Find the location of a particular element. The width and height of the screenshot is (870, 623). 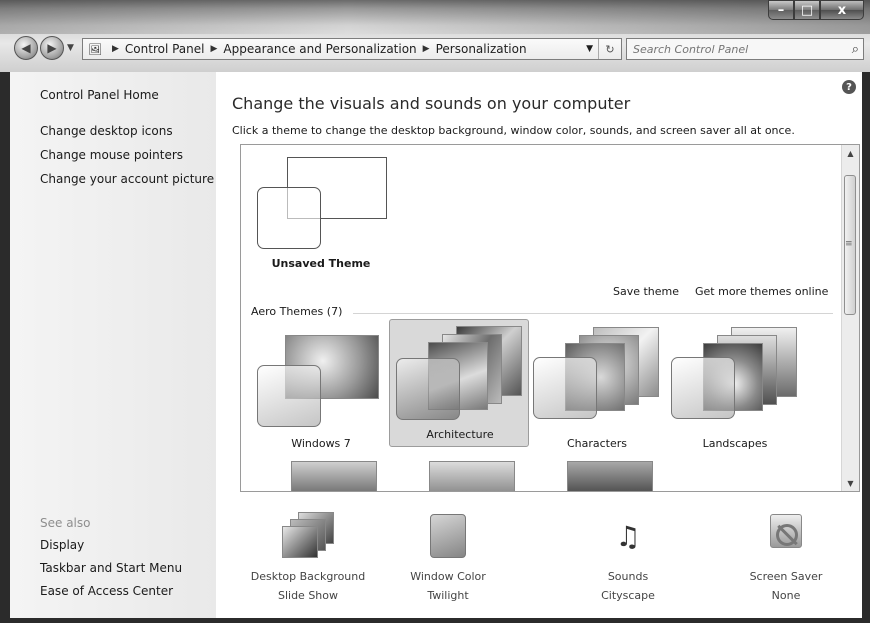

window-color-setting: Window Color Twilight is located at coordinates (448, 557).